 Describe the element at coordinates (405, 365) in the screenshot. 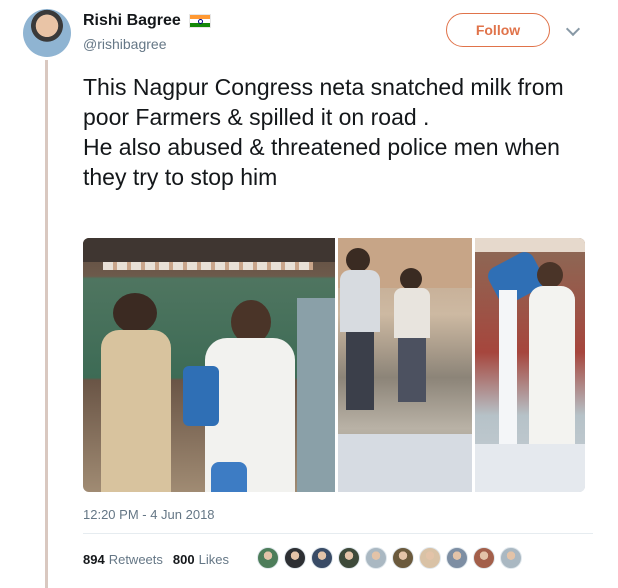

I see `photo-men-on-road` at that location.